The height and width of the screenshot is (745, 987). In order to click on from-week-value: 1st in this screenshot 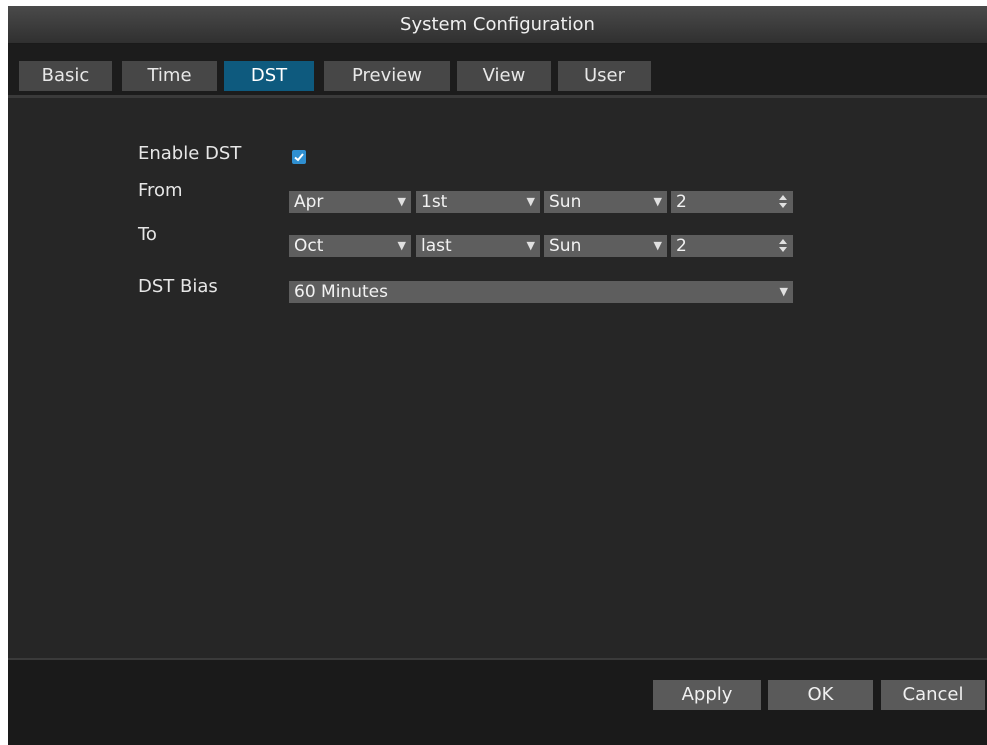, I will do `click(434, 202)`.